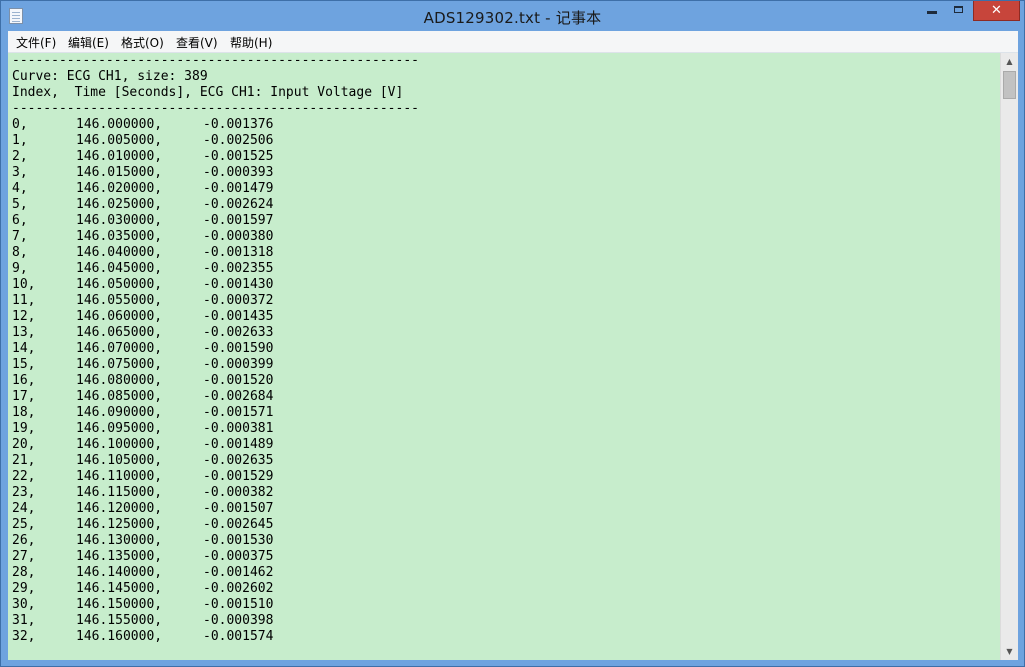  Describe the element at coordinates (119, 252) in the screenshot. I see `row-time: 146.040000,` at that location.